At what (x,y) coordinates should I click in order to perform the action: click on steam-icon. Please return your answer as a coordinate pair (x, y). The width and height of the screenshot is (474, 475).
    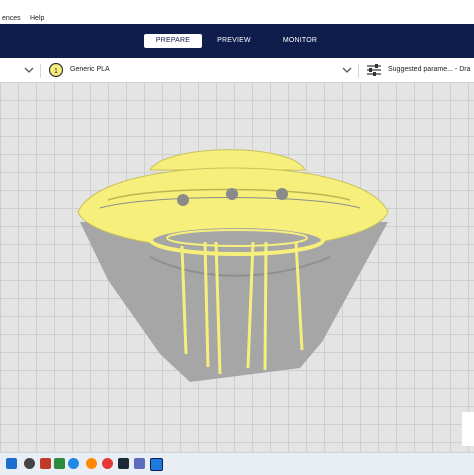
    Looking at the image, I should click on (123, 463).